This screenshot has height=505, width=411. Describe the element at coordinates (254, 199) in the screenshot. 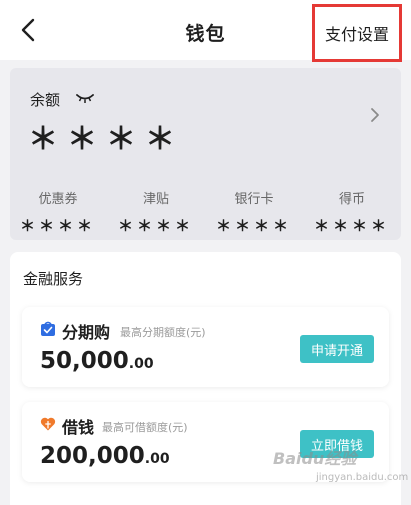

I see `stat-label: 银行卡` at that location.